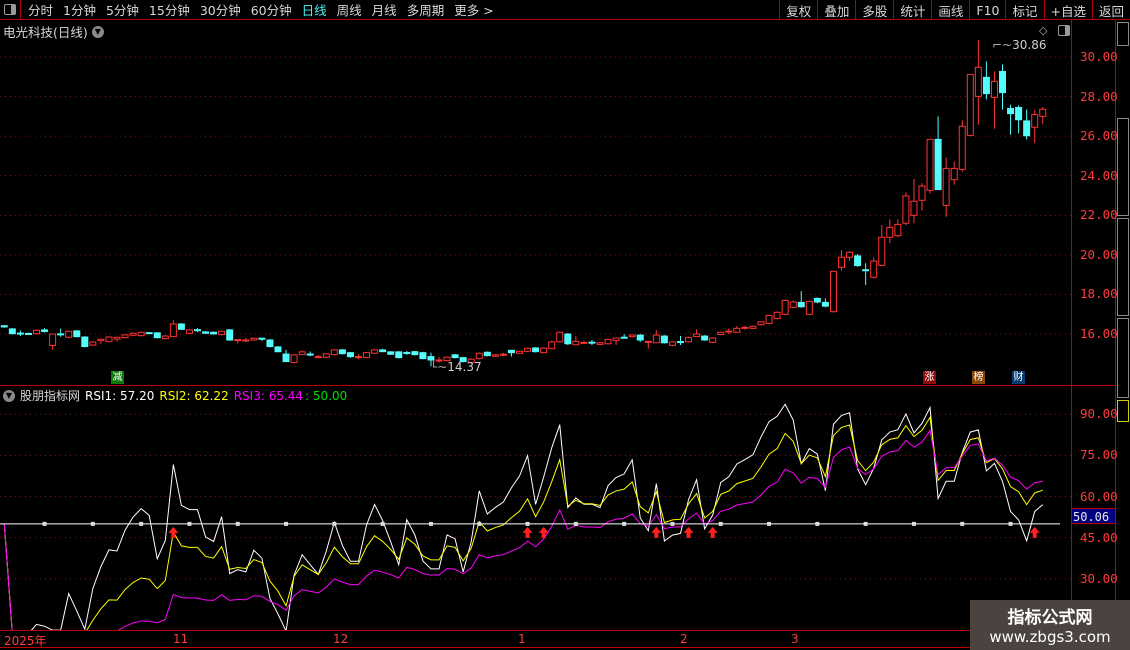 Image resolution: width=1130 pixels, height=650 pixels. What do you see at coordinates (1099, 578) in the screenshot?
I see `rsi-tick-label: 30.00` at bounding box center [1099, 578].